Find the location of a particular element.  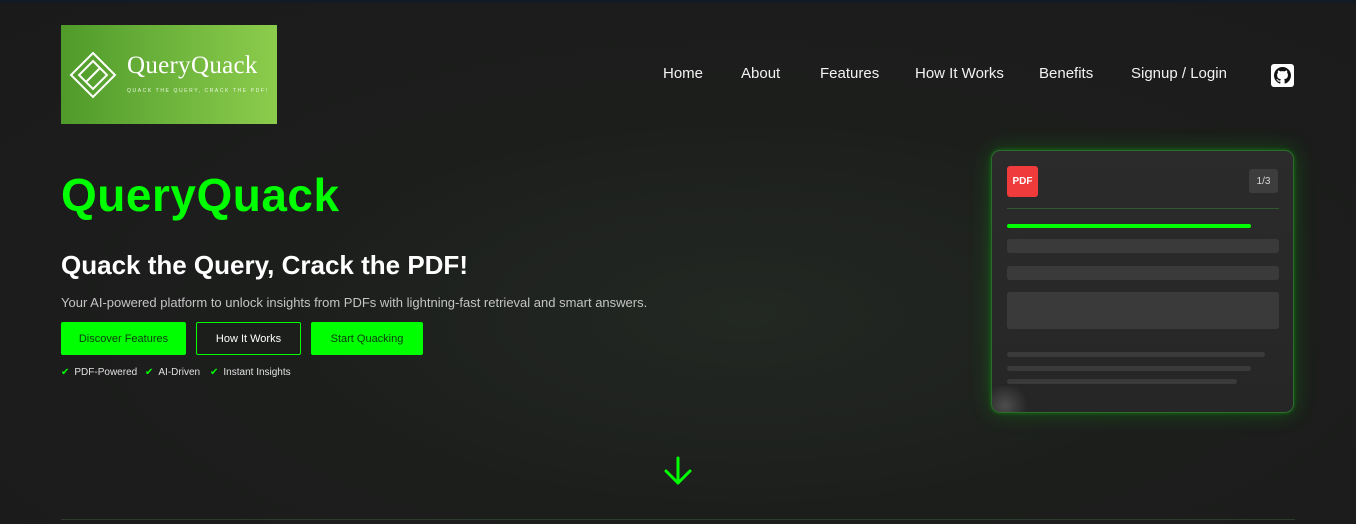

card-glow is located at coordinates (1011, 399).